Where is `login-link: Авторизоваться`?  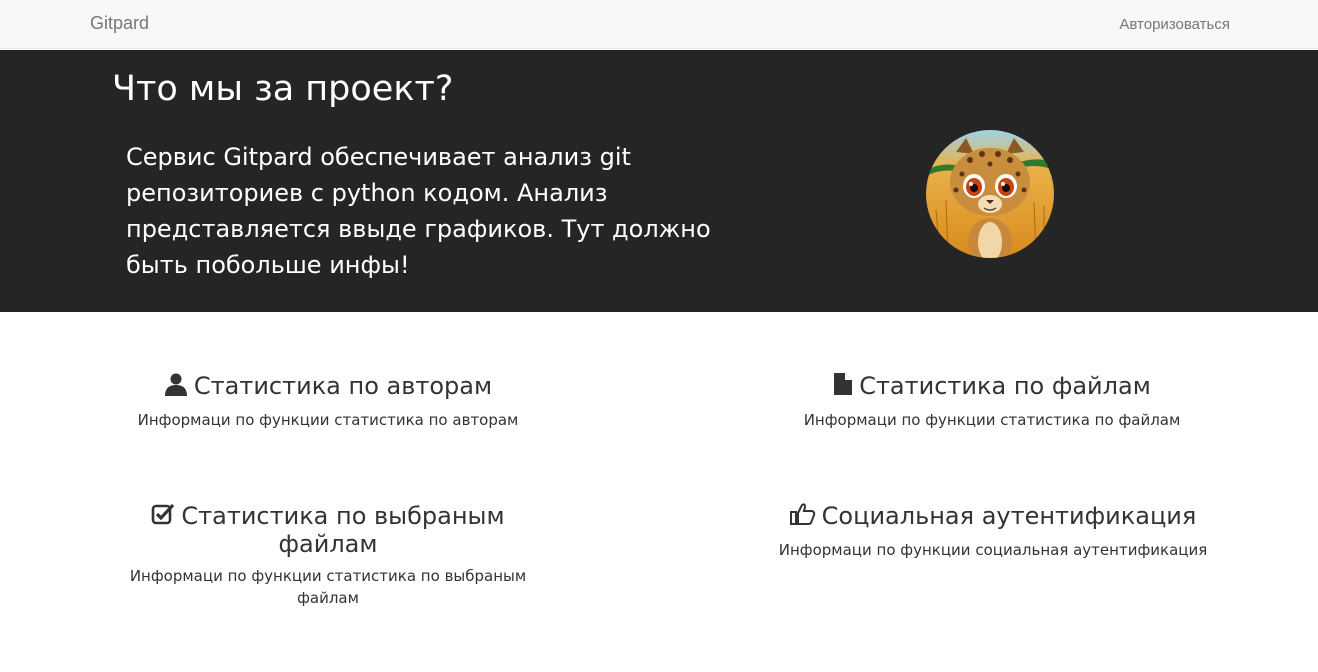
login-link: Авторизоваться is located at coordinates (1174, 24).